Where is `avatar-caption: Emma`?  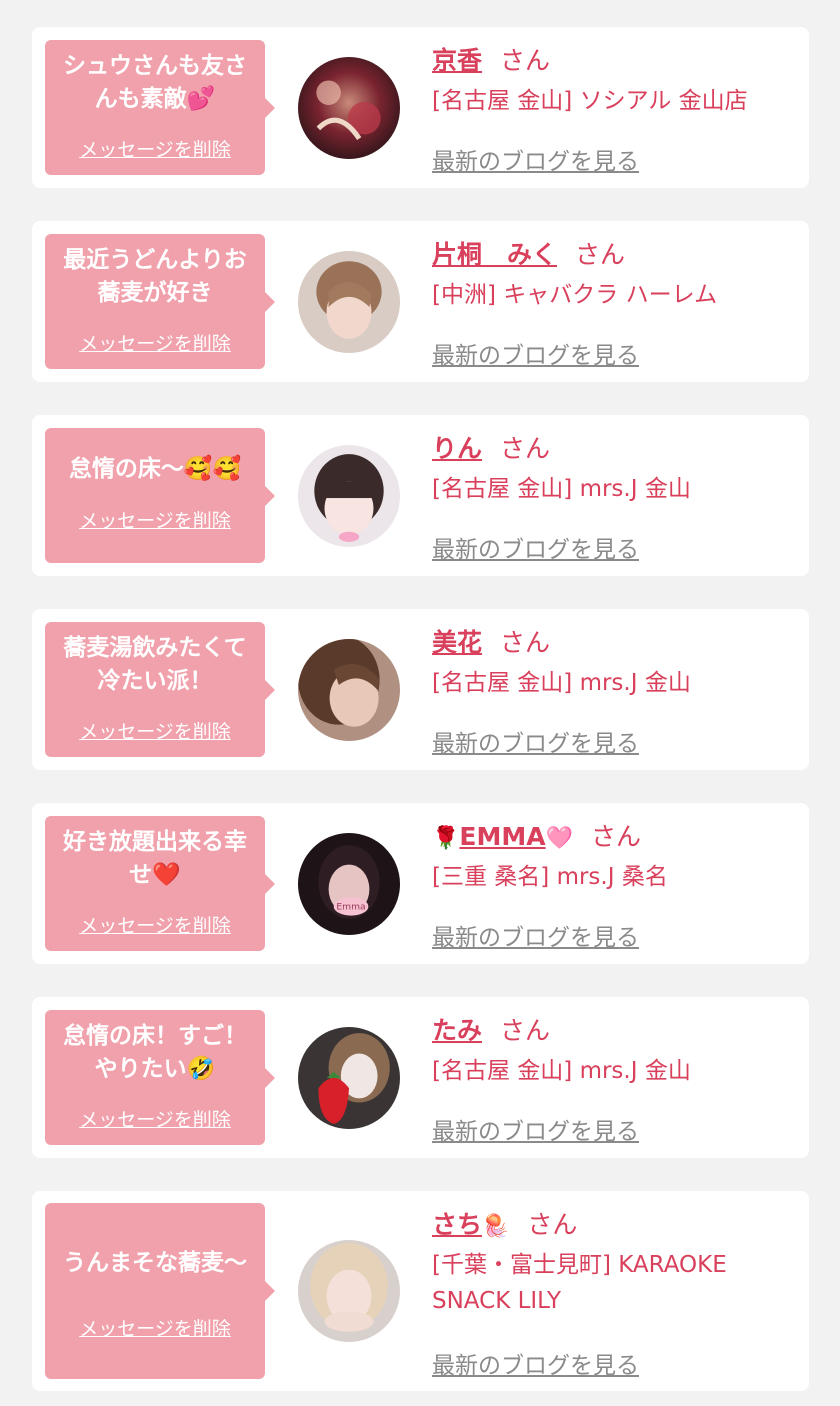
avatar-caption: Emma is located at coordinates (350, 907).